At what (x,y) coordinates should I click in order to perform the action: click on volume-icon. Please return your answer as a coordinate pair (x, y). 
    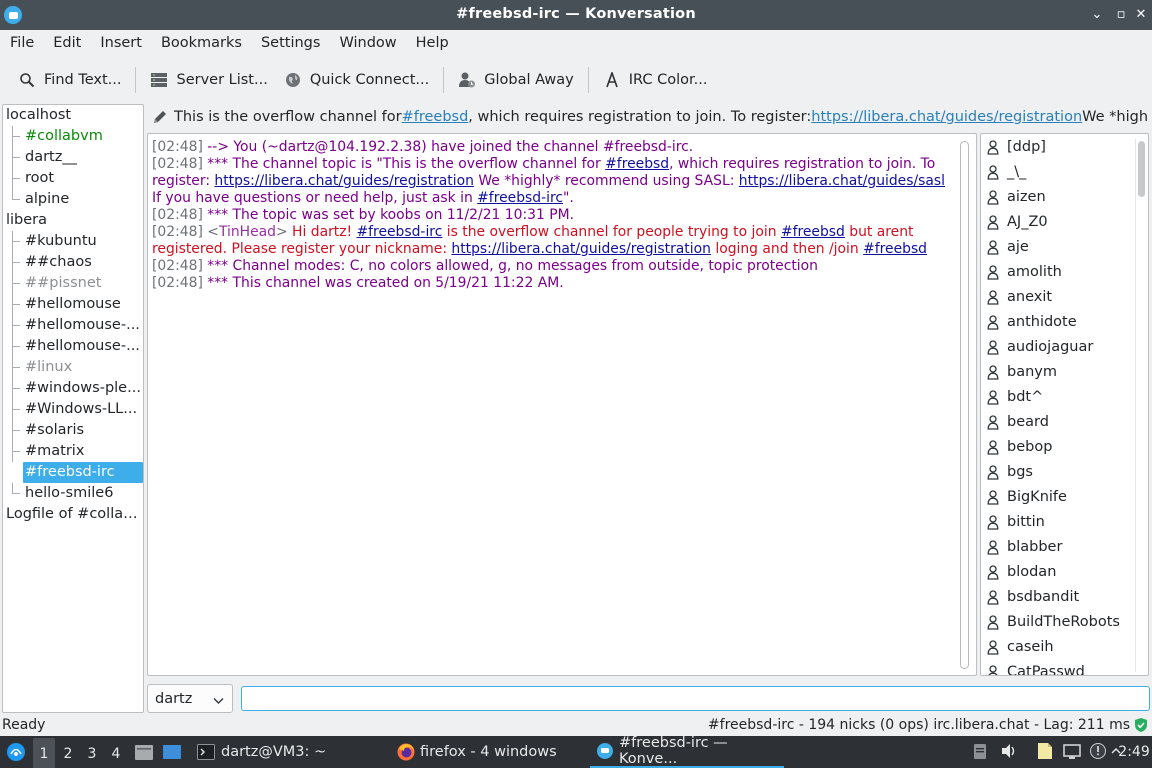
    Looking at the image, I should click on (1009, 753).